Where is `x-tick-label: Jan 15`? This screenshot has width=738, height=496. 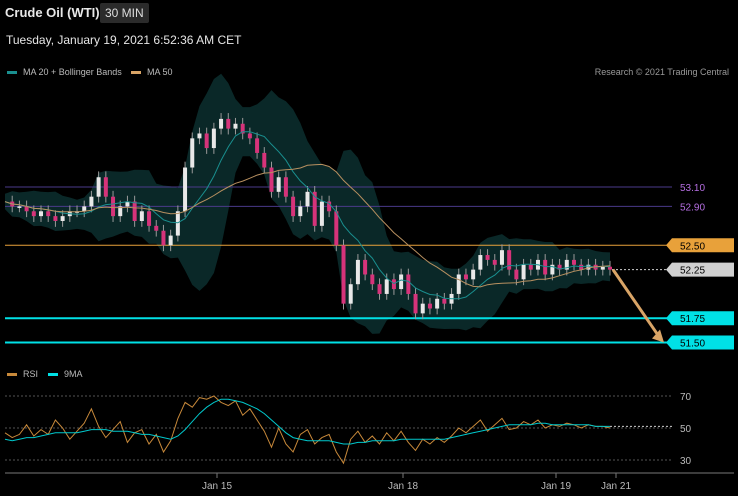
x-tick-label: Jan 15 is located at coordinates (217, 486).